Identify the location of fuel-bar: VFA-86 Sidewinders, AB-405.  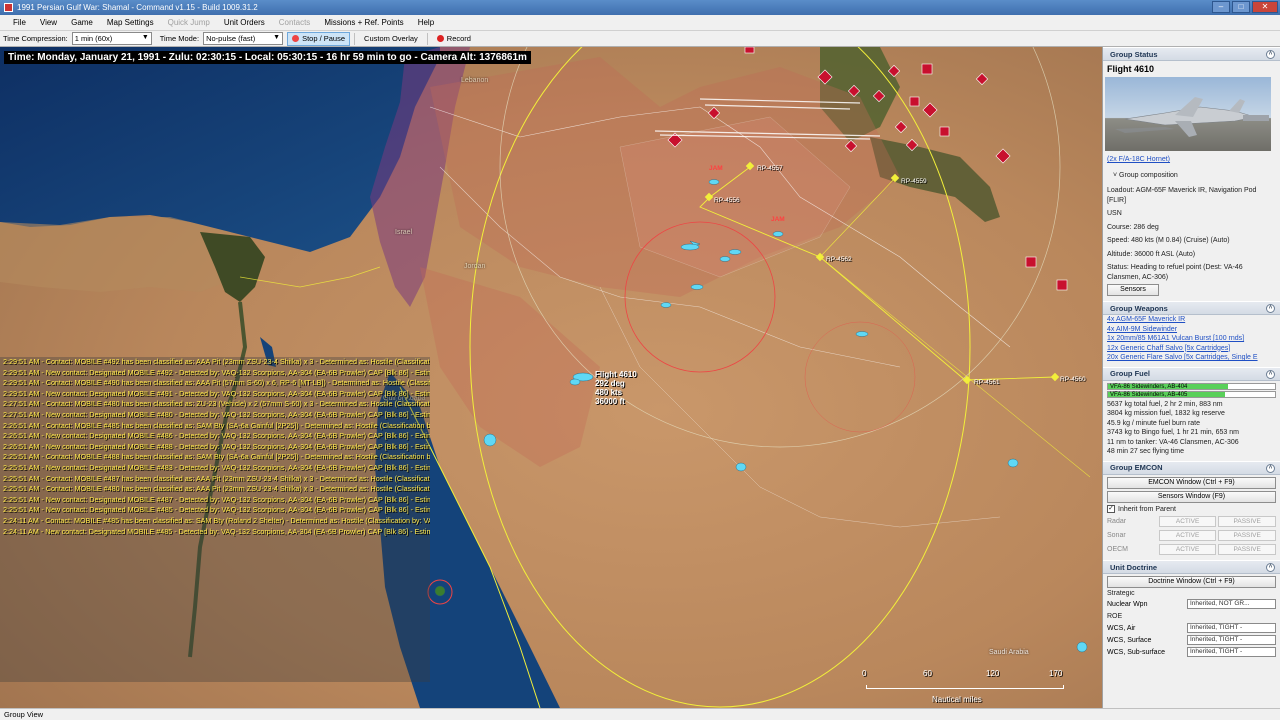
(1191, 394).